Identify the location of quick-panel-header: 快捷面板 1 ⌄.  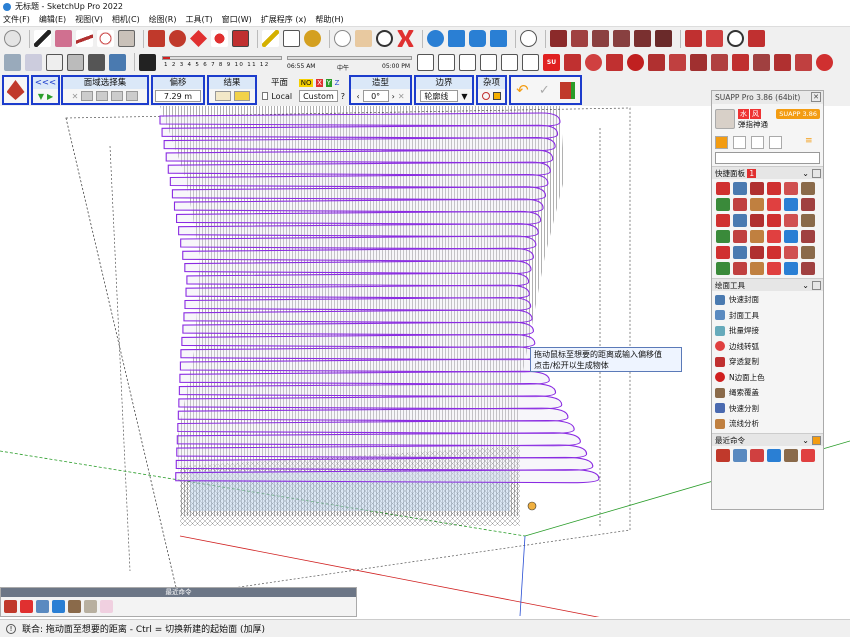
(767, 172).